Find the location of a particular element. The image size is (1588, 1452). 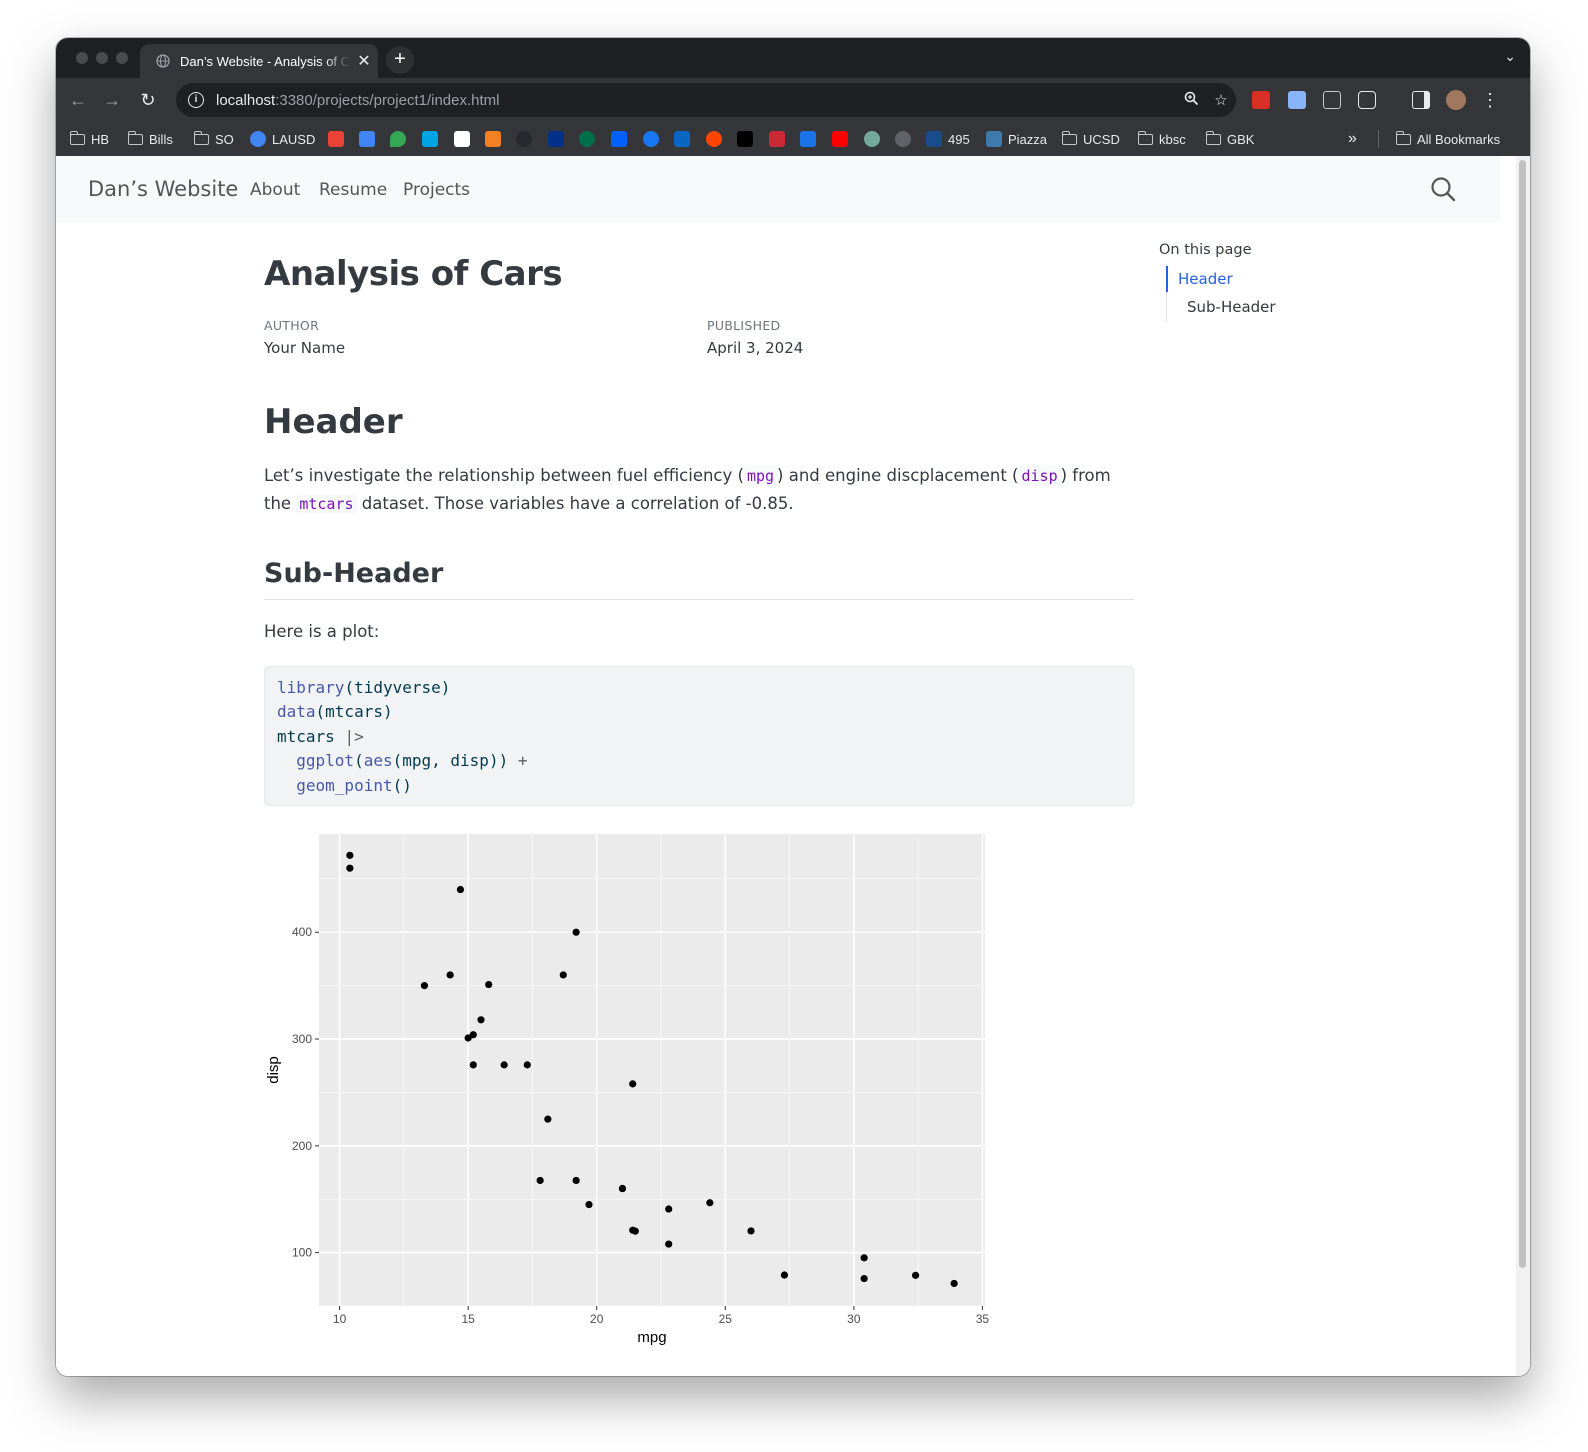

more-menu-icon: ⋮ is located at coordinates (1490, 100).